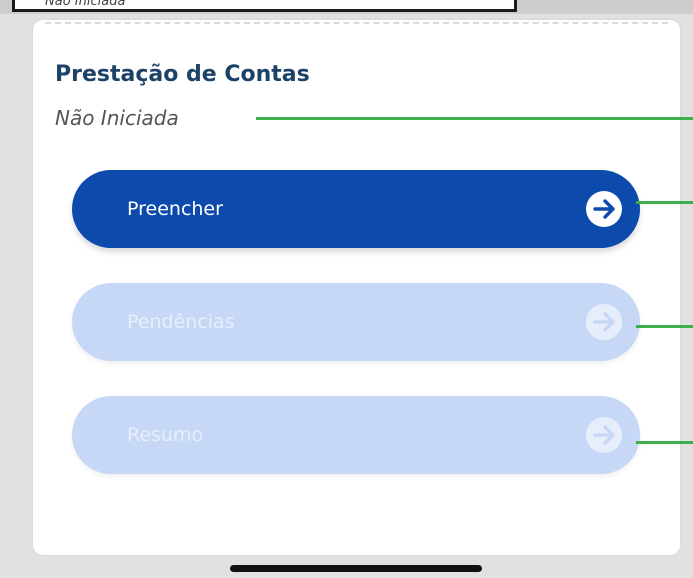 The width and height of the screenshot is (693, 578). I want to click on pendencias-button: Pendências, so click(356, 322).